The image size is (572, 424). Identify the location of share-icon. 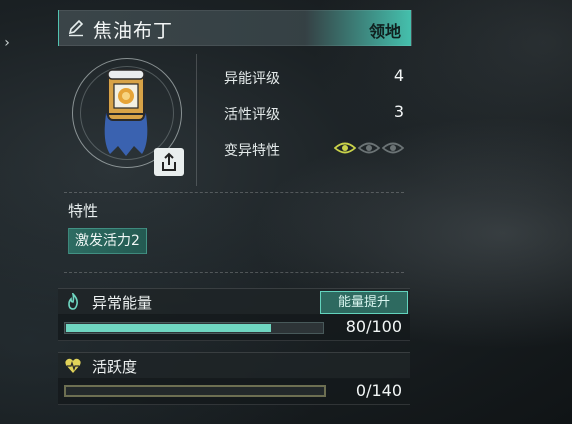
(169, 161).